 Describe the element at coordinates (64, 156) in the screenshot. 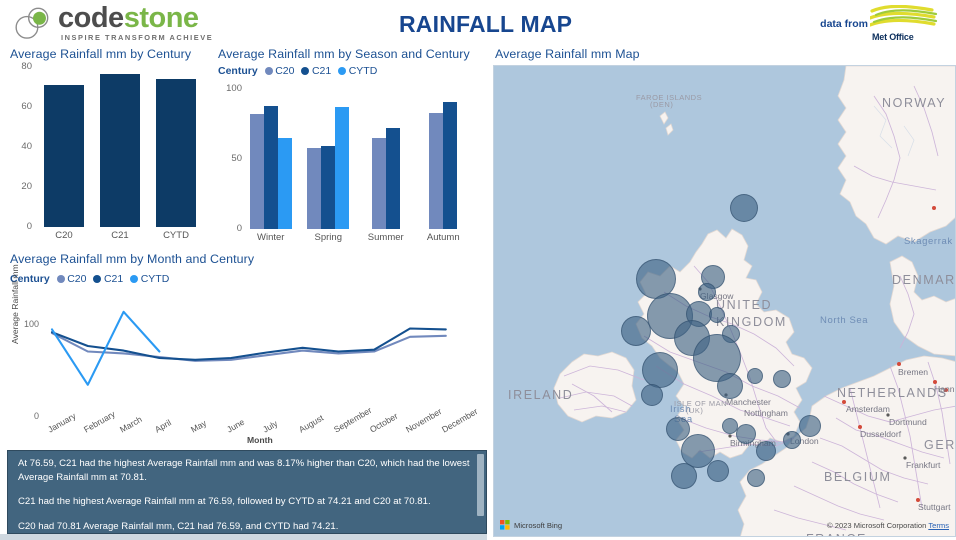

I see `chart1-bar-c20` at that location.